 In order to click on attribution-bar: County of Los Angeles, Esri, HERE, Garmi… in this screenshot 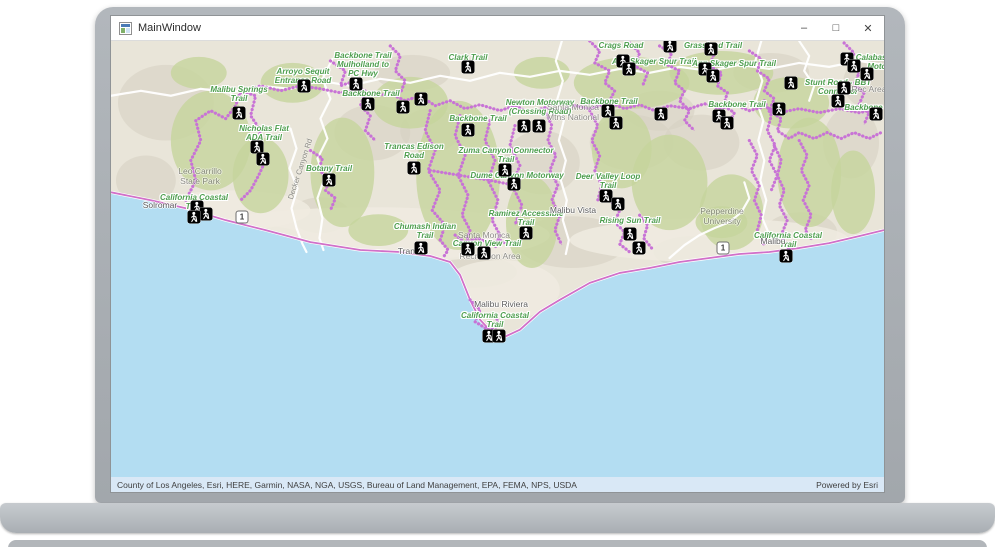, I will do `click(497, 484)`.